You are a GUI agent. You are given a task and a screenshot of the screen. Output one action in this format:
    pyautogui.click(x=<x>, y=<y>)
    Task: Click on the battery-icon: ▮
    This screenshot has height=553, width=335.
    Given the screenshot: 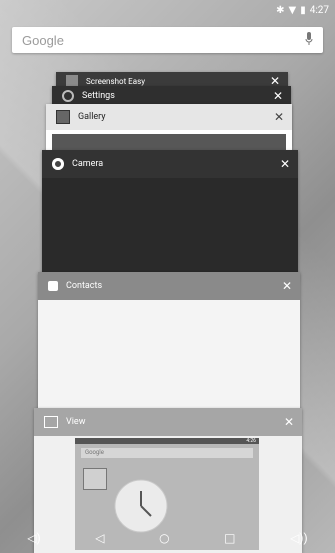 What is the action you would take?
    pyautogui.click(x=303, y=10)
    